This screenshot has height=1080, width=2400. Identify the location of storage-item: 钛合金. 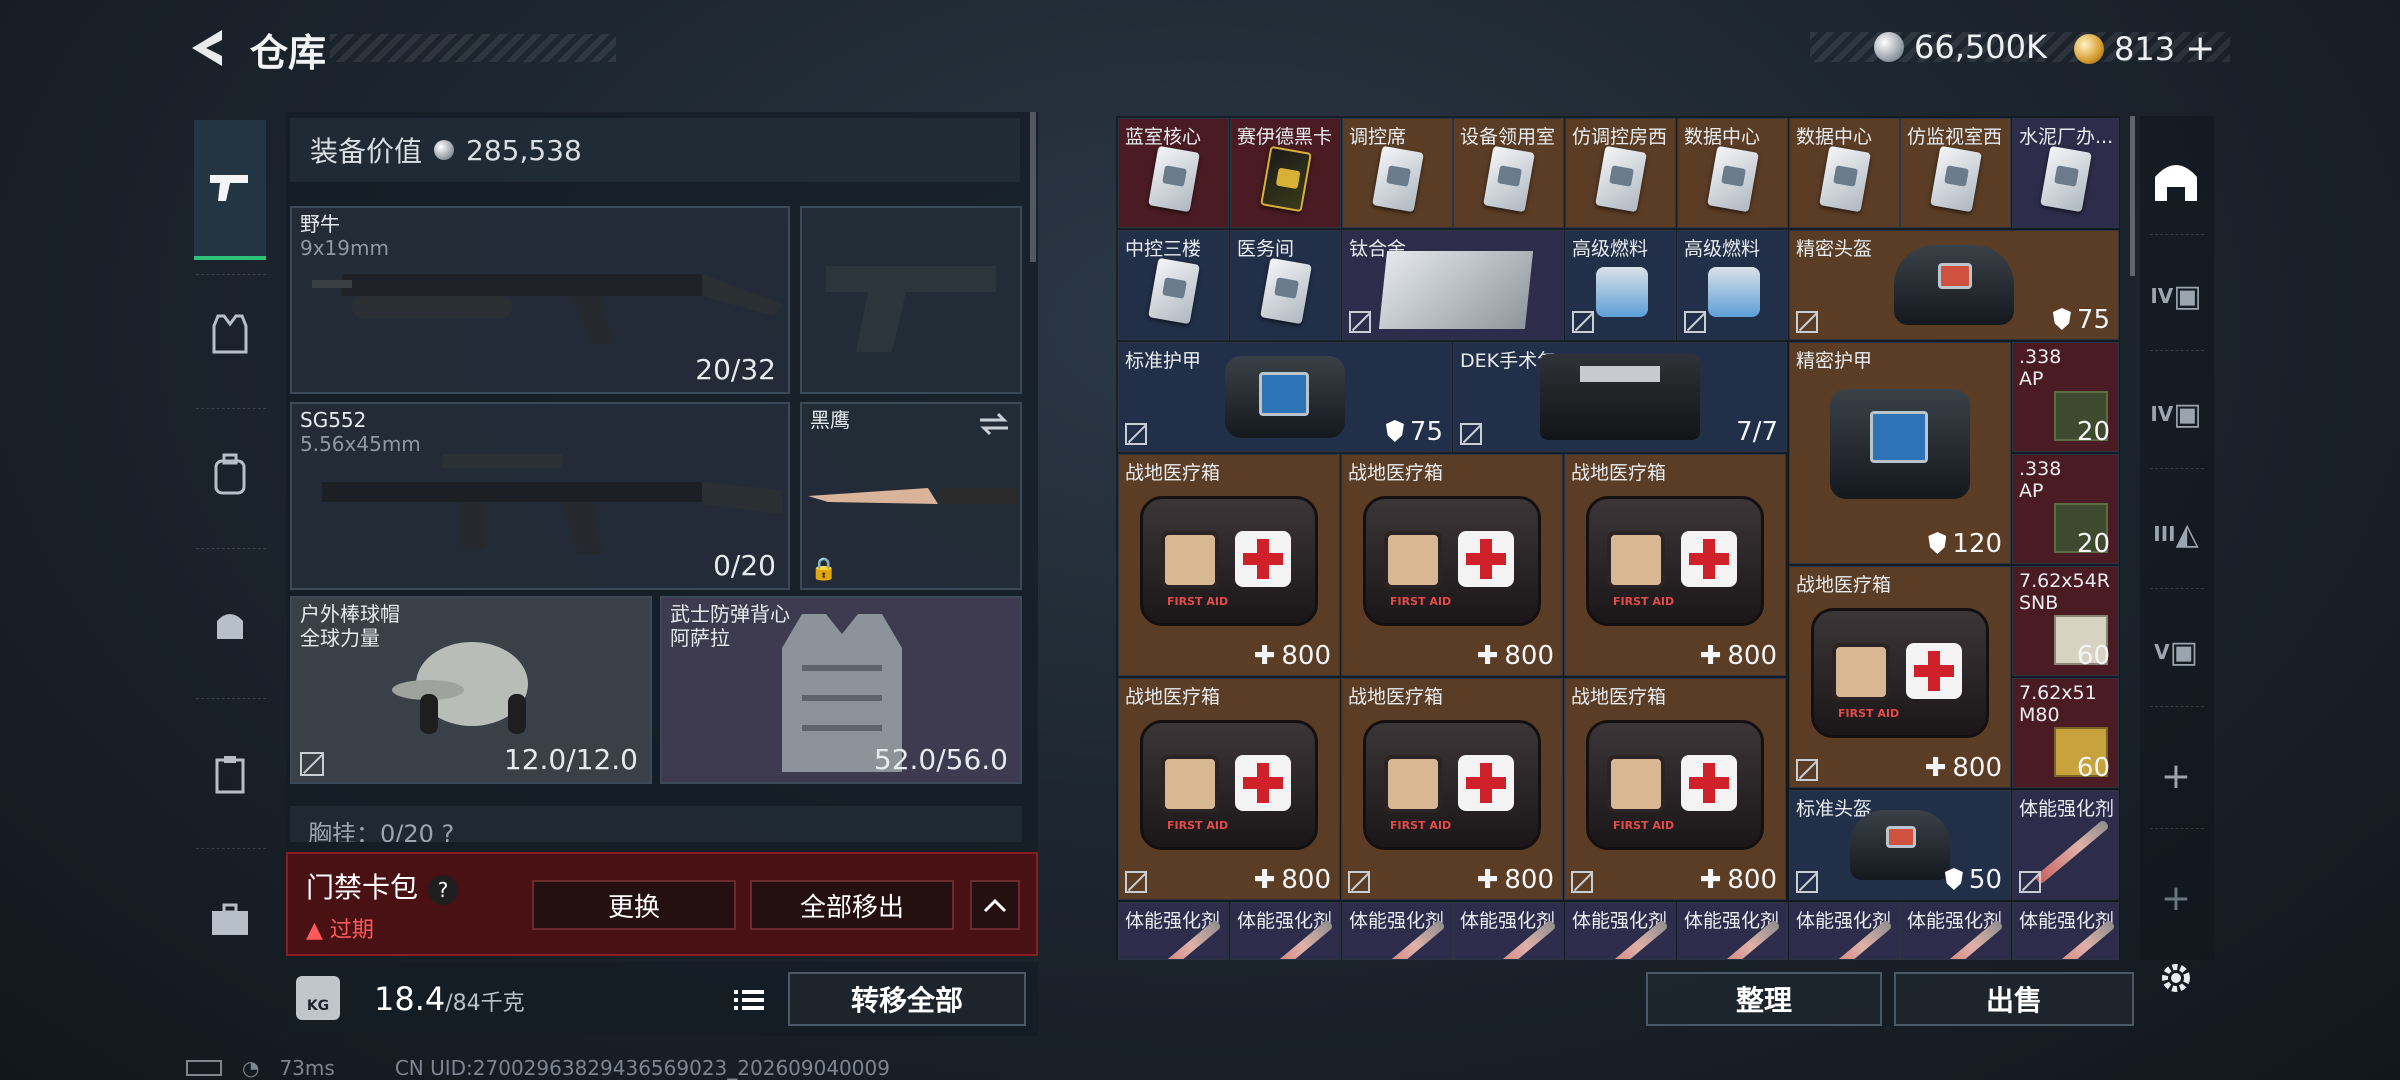
(1453, 285).